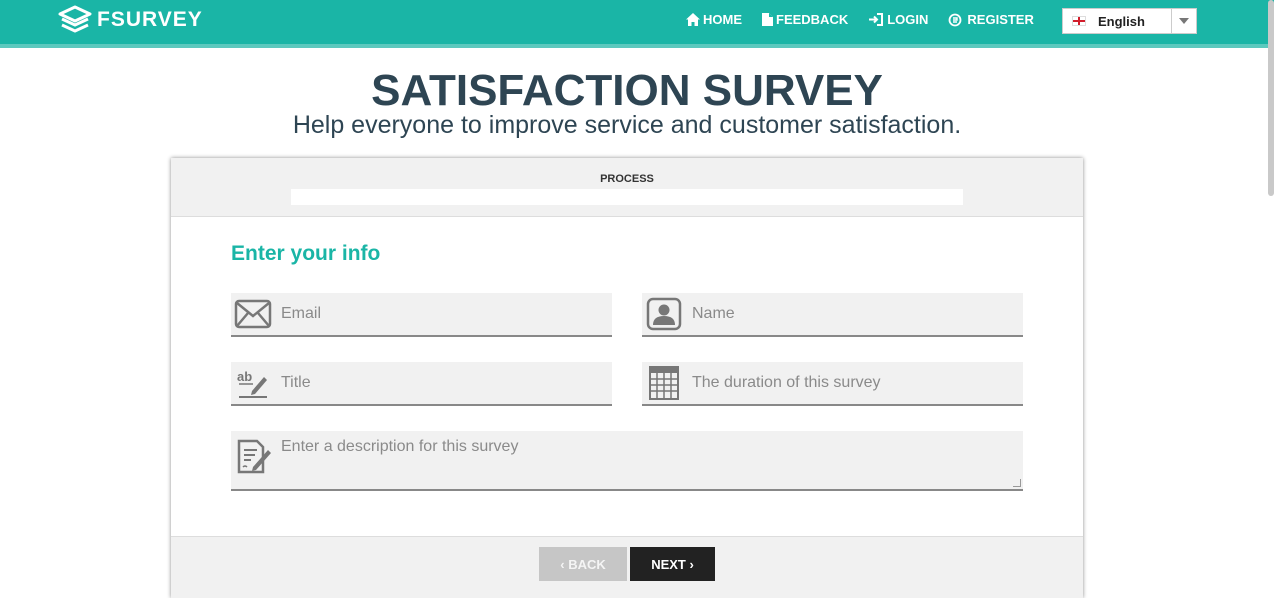 The width and height of the screenshot is (1274, 598). I want to click on document-edit-icon, so click(253, 458).